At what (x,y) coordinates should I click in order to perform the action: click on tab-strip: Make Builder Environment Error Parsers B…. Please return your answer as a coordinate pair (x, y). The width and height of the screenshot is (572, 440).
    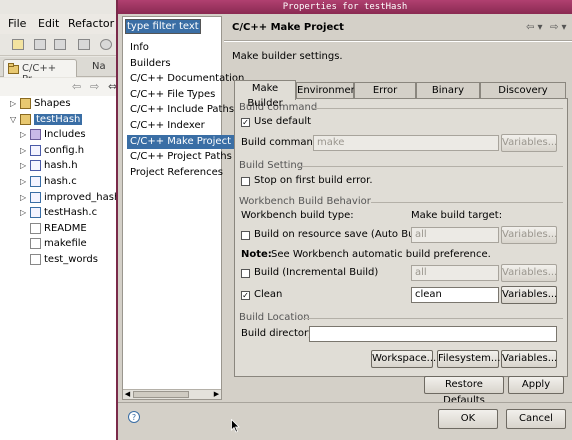
    Looking at the image, I should click on (401, 95).